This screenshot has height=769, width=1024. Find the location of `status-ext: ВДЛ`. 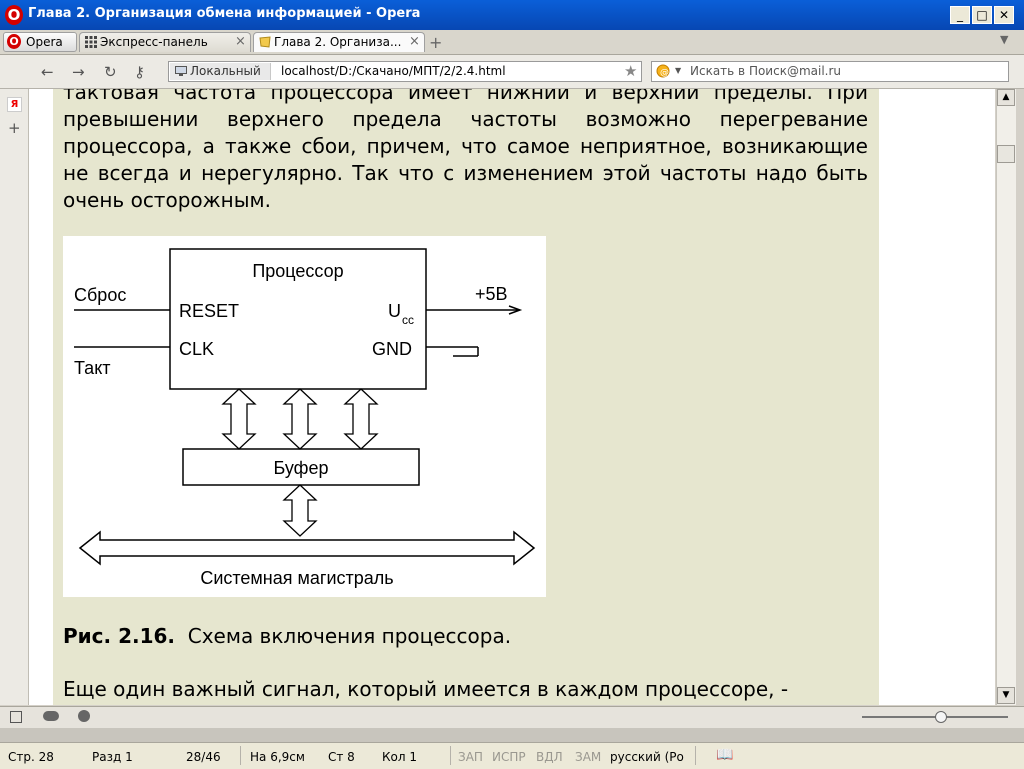

status-ext: ВДЛ is located at coordinates (549, 757).